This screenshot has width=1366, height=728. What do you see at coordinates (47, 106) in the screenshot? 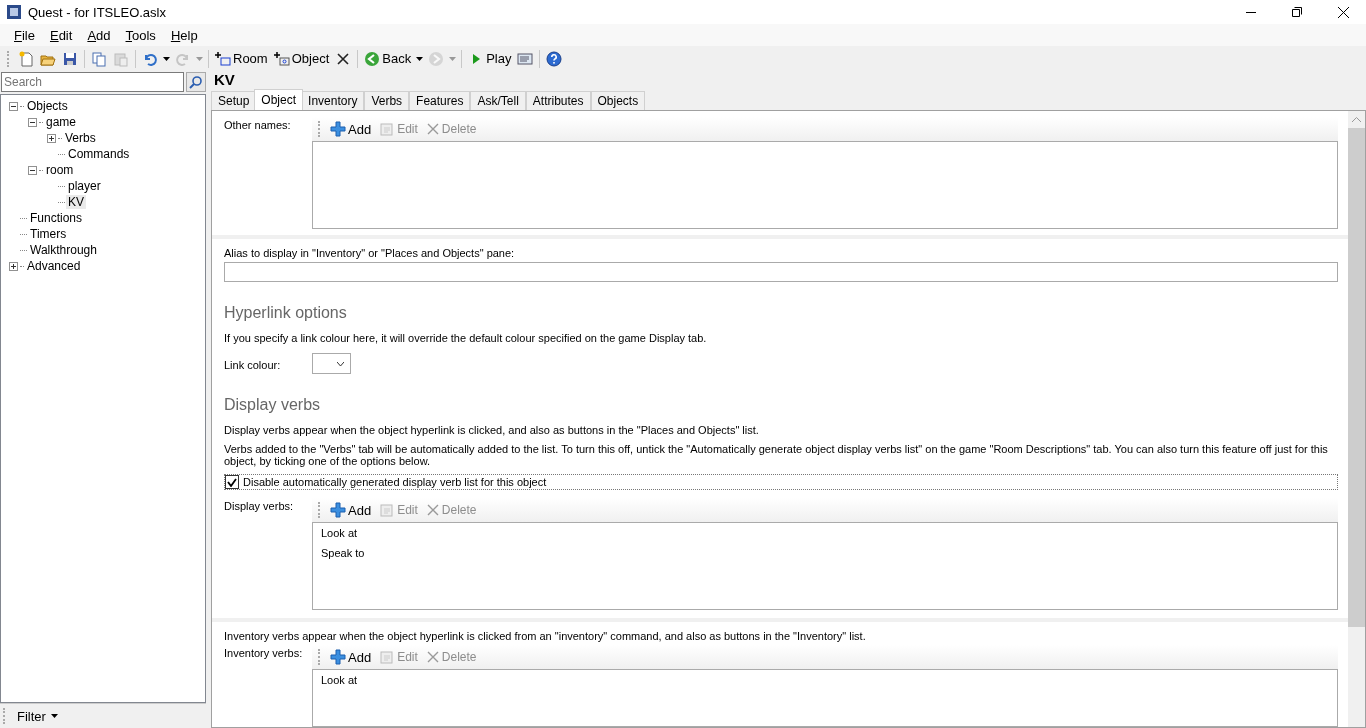
I see `tree-item: Objects` at bounding box center [47, 106].